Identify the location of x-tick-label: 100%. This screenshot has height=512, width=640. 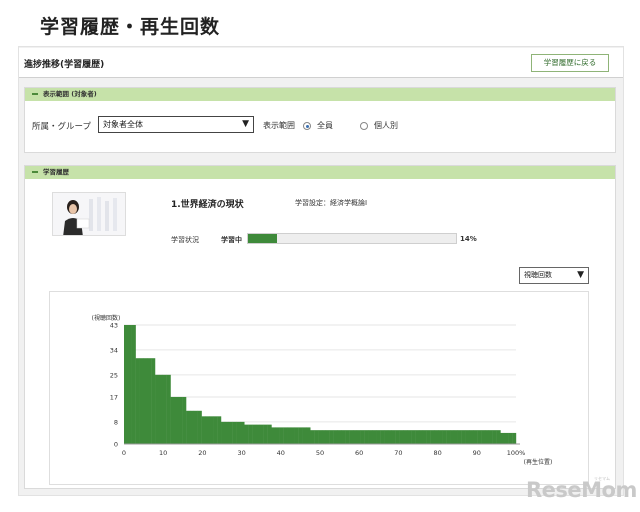
(516, 453).